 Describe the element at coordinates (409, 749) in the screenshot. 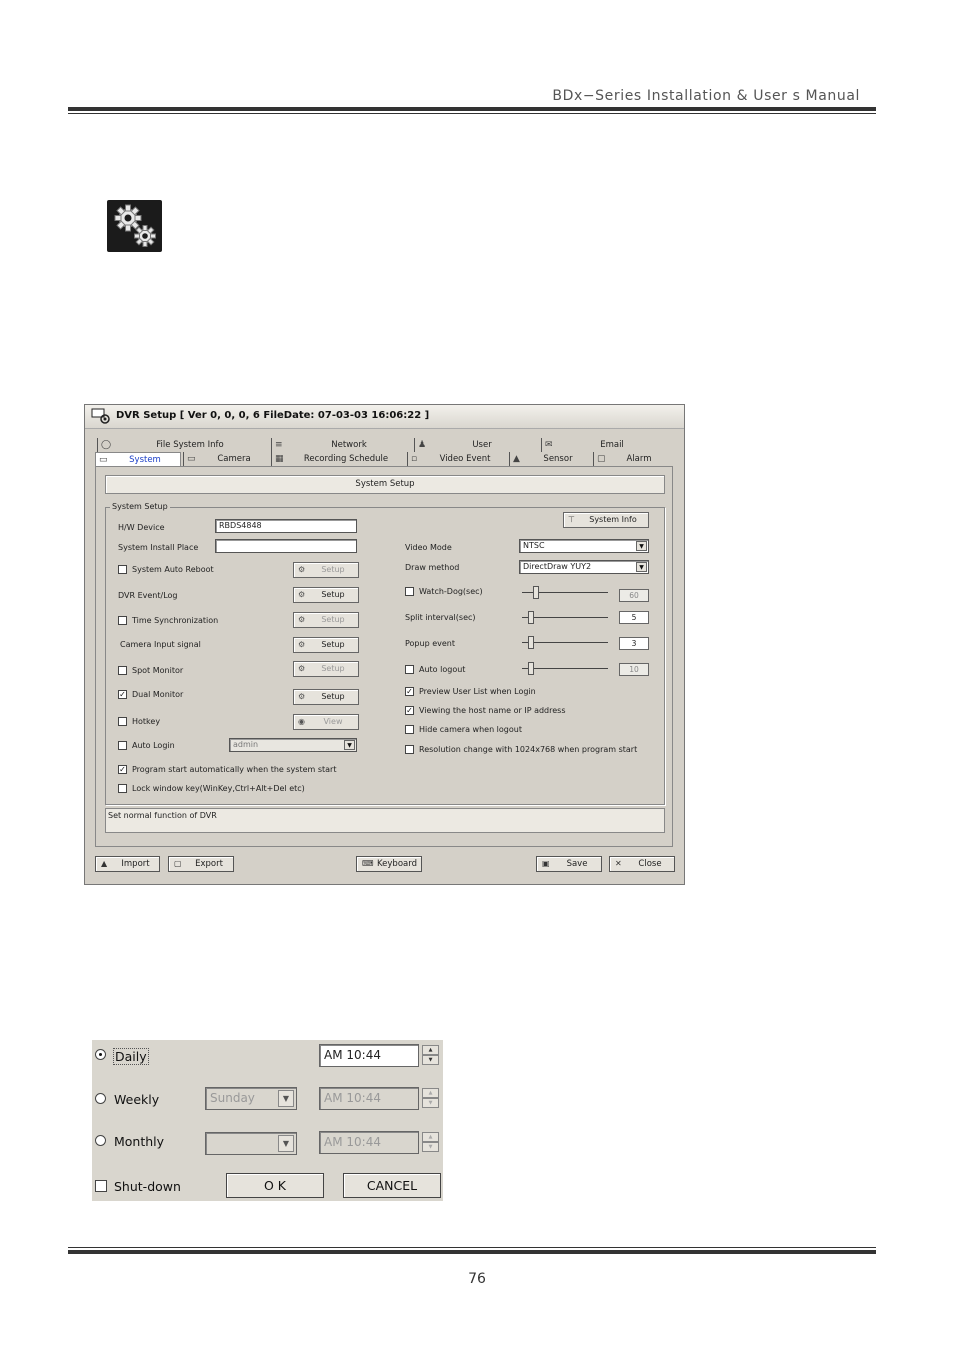

I see `resolution-change-checkbox` at that location.